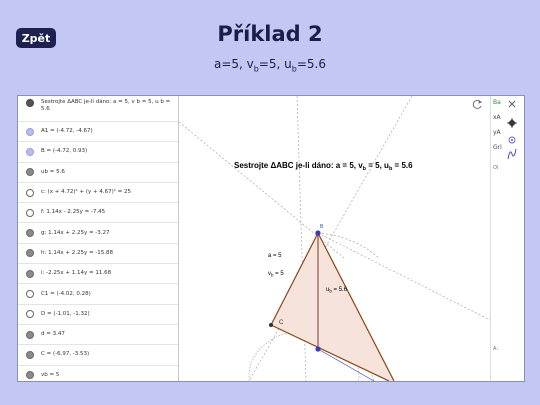 The image size is (540, 405). Describe the element at coordinates (275, 256) in the screenshot. I see `label-a: a = 5` at that location.